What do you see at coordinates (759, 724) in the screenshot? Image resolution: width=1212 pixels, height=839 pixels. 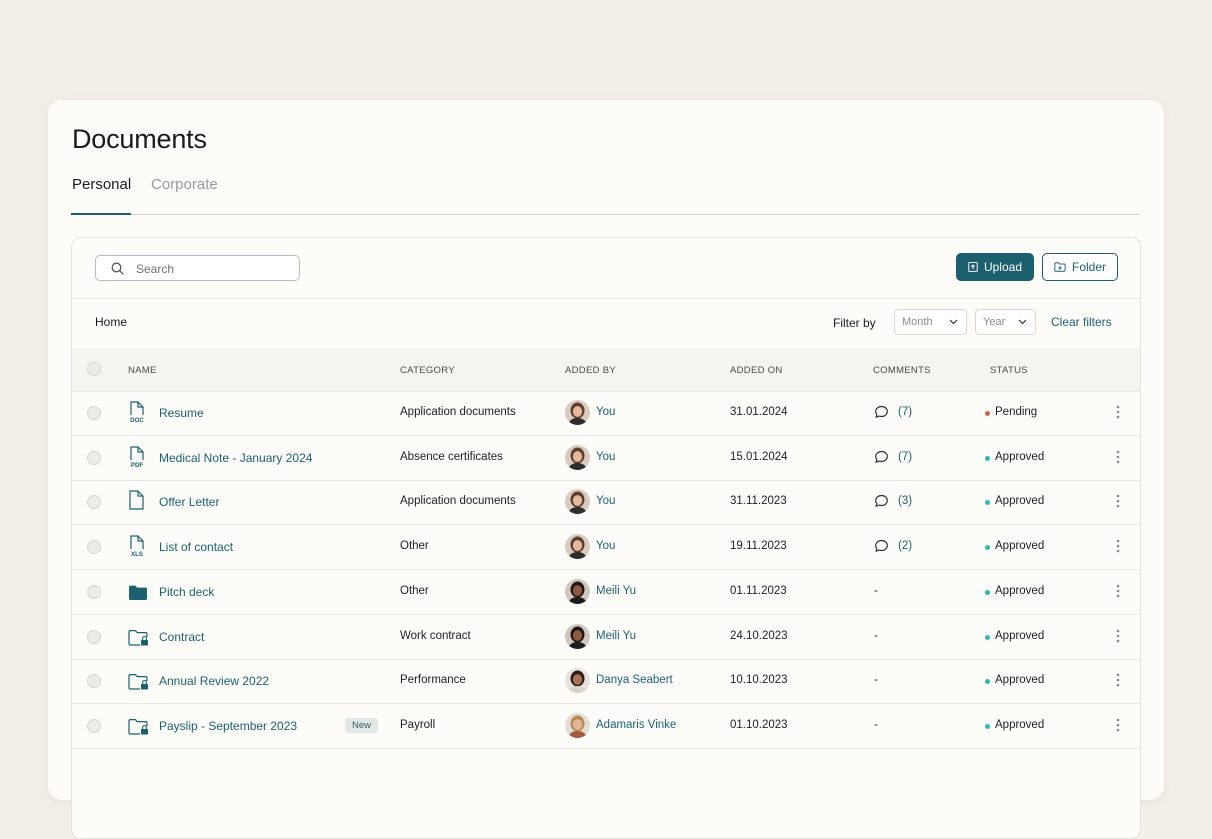 I see `added-on-date: 01.10.2023` at bounding box center [759, 724].